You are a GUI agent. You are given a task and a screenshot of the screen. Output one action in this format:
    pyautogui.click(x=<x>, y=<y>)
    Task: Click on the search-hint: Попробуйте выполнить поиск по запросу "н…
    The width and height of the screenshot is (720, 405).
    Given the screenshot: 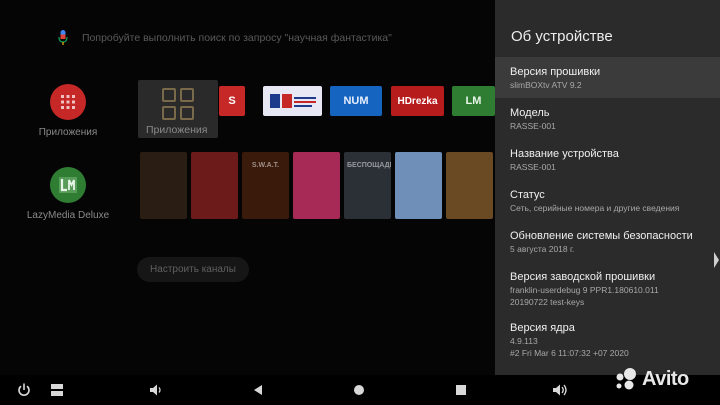 What is the action you would take?
    pyautogui.click(x=237, y=38)
    